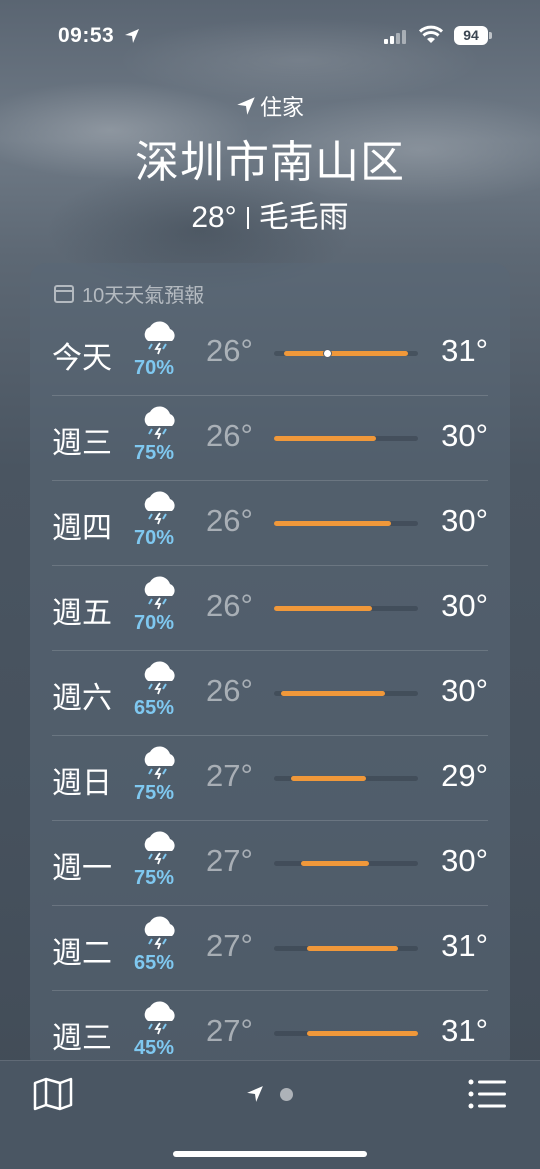 The width and height of the screenshot is (540, 1169). Describe the element at coordinates (82, 868) in the screenshot. I see `forecast-day: 週一` at that location.